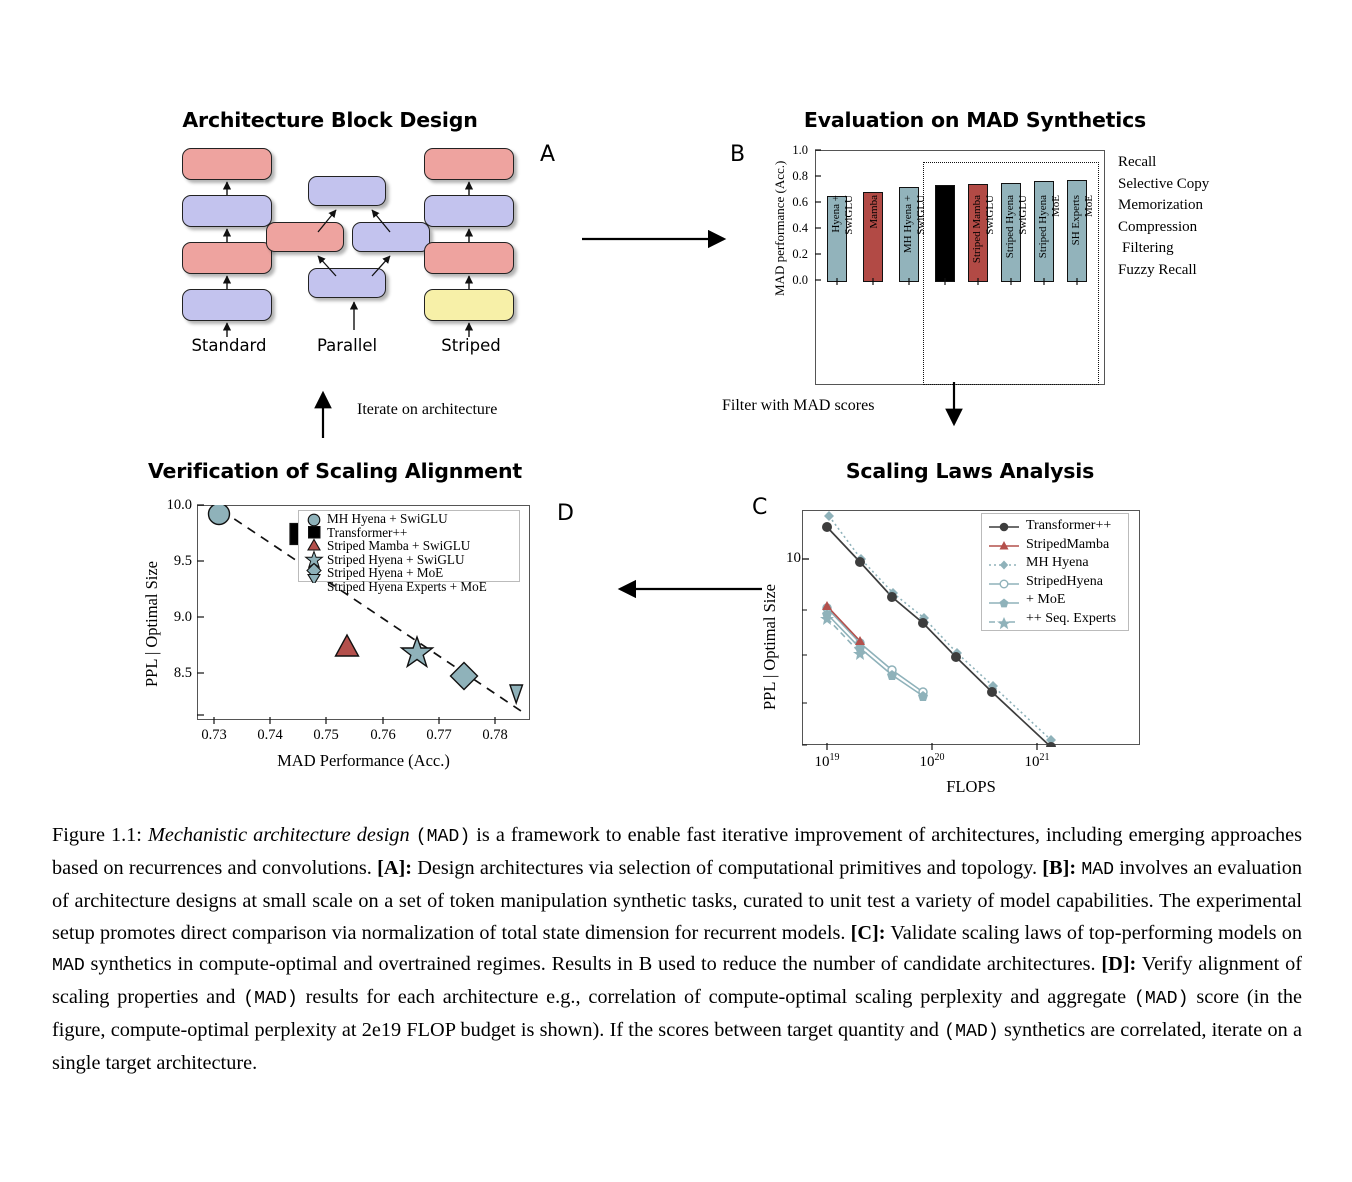 This screenshot has height=1182, width=1352. I want to click on panel-d-ytick-10.0: 10.0, so click(179, 505).